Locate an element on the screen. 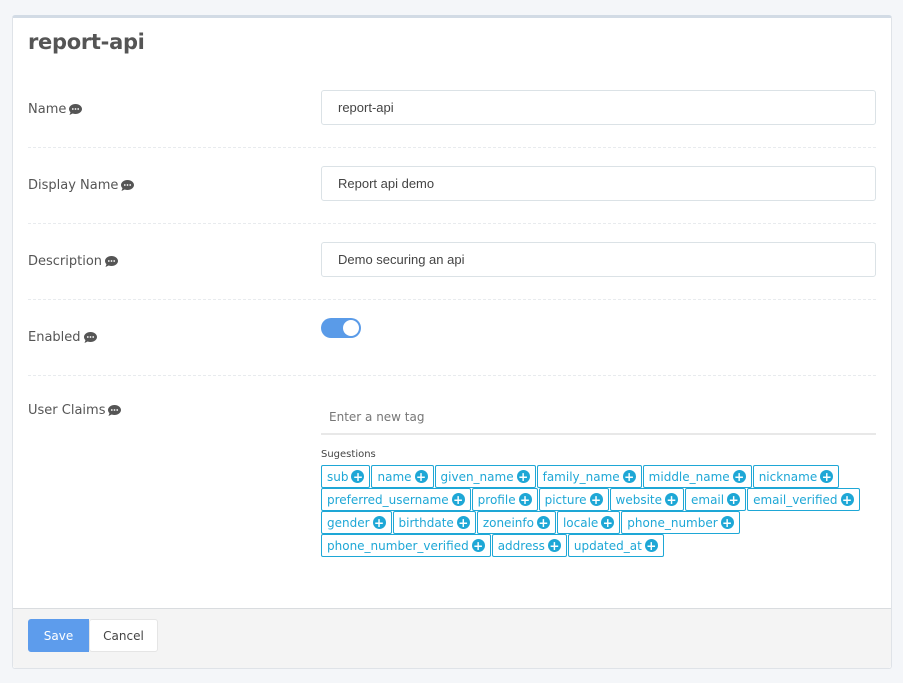 The image size is (903, 683). form-footer: Save Cancel is located at coordinates (452, 638).